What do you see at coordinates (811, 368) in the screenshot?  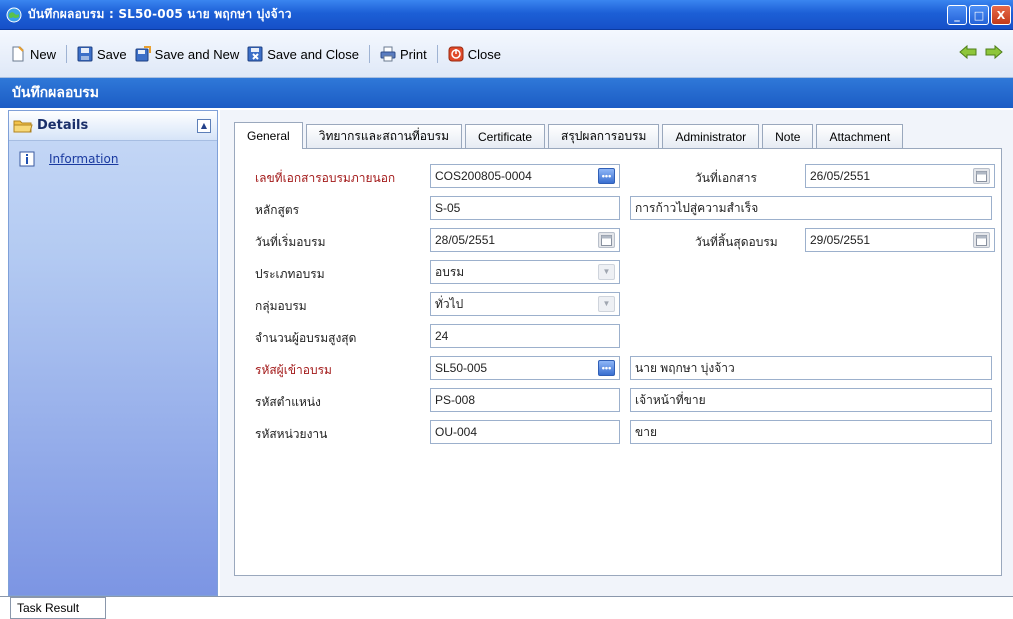 I see `trainee-name-field: นาย พฤกษา บุ่งจ้าว` at bounding box center [811, 368].